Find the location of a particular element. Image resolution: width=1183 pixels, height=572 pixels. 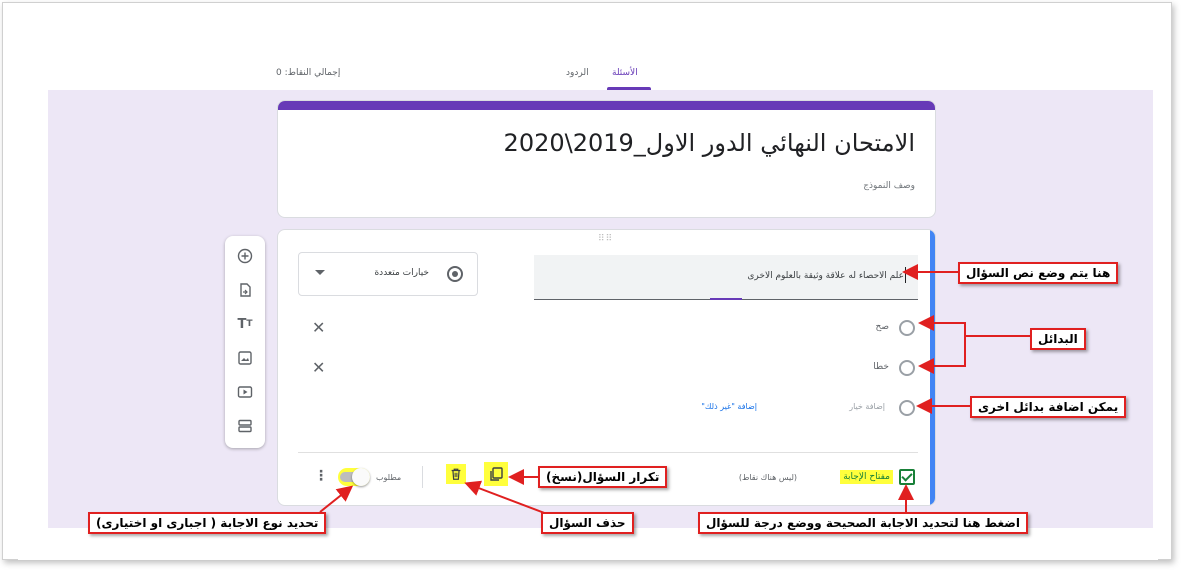

tab-responses: الردود is located at coordinates (577, 73).